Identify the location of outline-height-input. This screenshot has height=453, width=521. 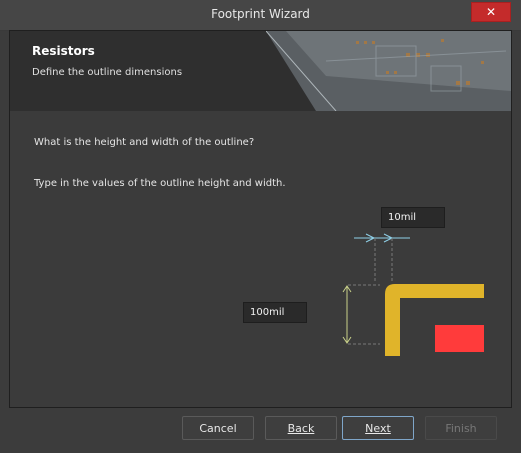
(275, 312).